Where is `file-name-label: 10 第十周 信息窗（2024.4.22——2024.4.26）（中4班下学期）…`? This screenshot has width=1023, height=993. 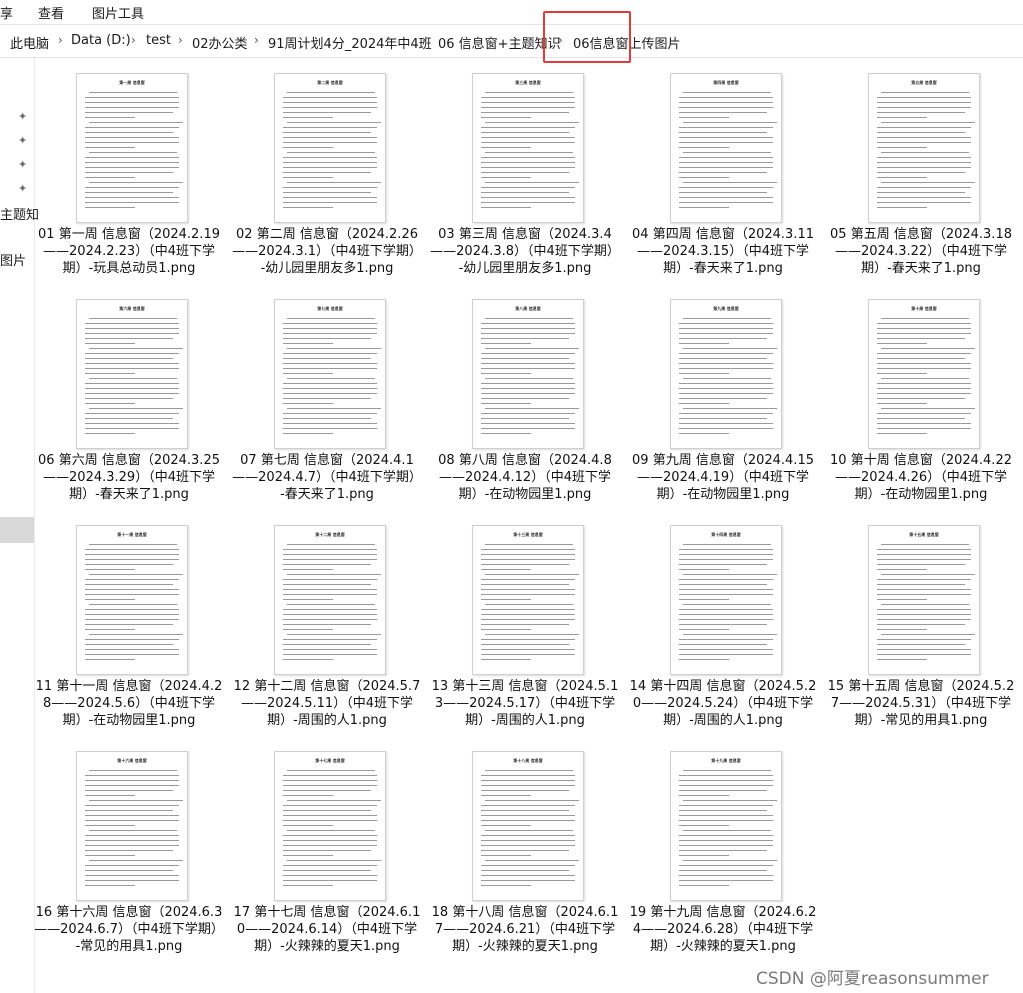
file-name-label: 10 第十周 信息窗（2024.4.22——2024.4.26）（中4班下学期）… is located at coordinates (921, 477).